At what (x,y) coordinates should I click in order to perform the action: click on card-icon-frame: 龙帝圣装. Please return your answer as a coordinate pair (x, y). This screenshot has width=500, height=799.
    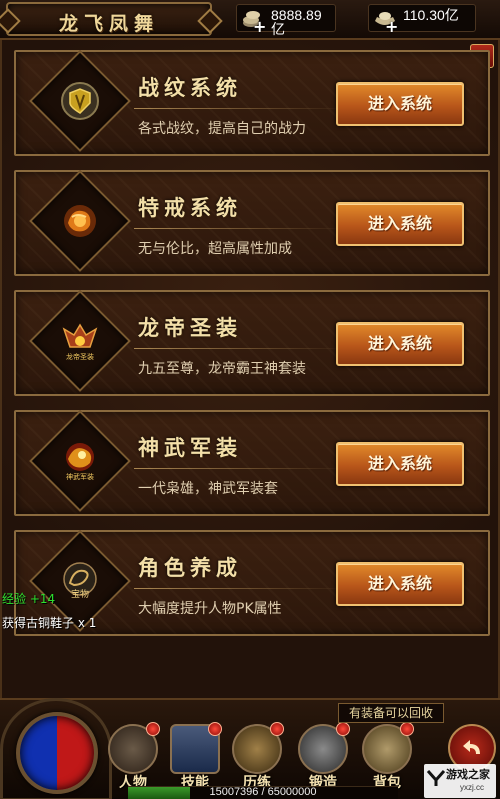
    Looking at the image, I should click on (80, 341).